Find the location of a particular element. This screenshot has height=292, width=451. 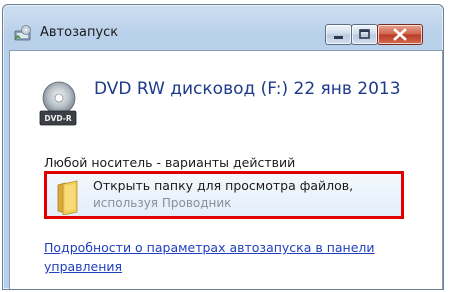

title-bar: Автозапуск is located at coordinates (223, 25).